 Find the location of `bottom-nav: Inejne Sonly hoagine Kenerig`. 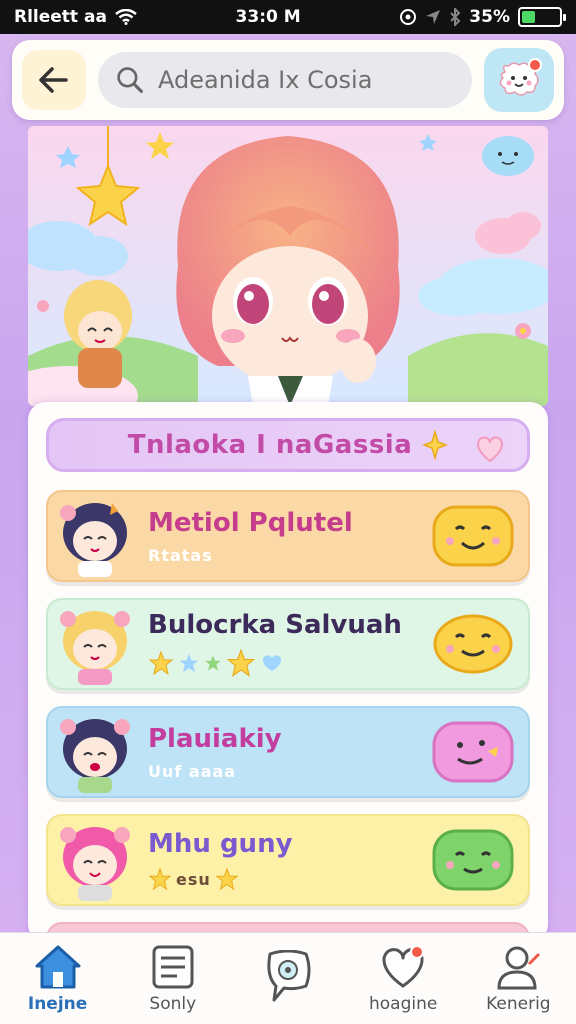

bottom-nav: Inejne Sonly hoagine Kenerig is located at coordinates (288, 978).